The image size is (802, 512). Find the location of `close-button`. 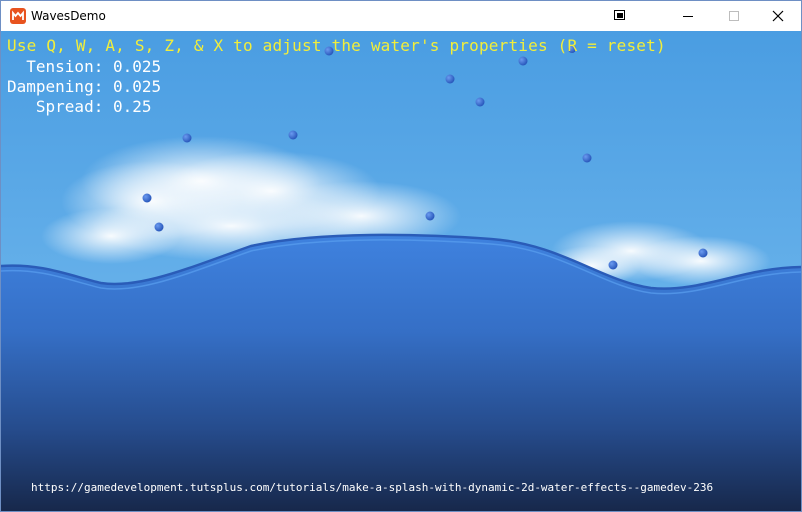

close-button is located at coordinates (778, 16).